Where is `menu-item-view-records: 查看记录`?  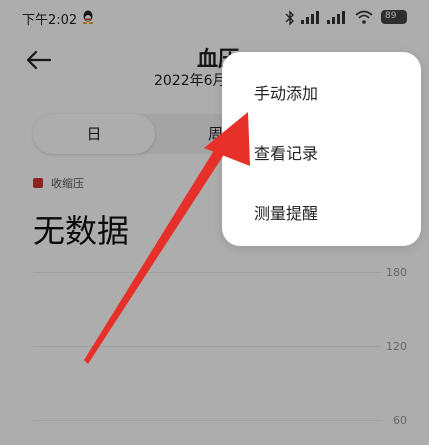 menu-item-view-records: 查看记录 is located at coordinates (286, 152).